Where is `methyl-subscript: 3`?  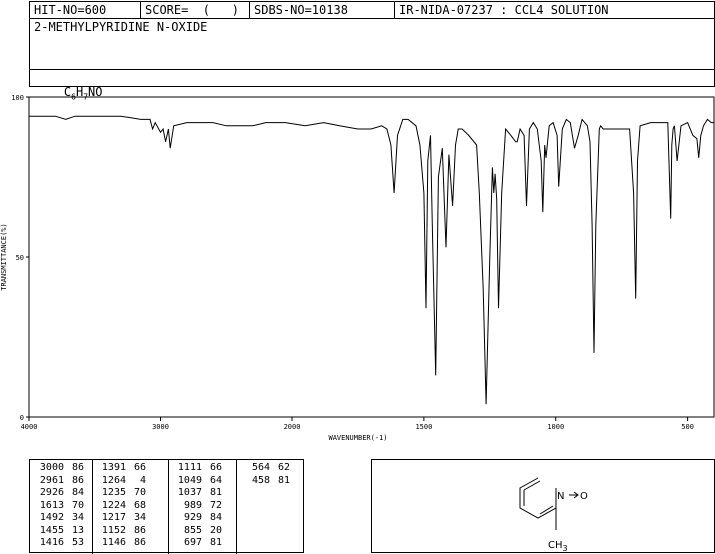
methyl-subscript: 3 is located at coordinates (565, 548).